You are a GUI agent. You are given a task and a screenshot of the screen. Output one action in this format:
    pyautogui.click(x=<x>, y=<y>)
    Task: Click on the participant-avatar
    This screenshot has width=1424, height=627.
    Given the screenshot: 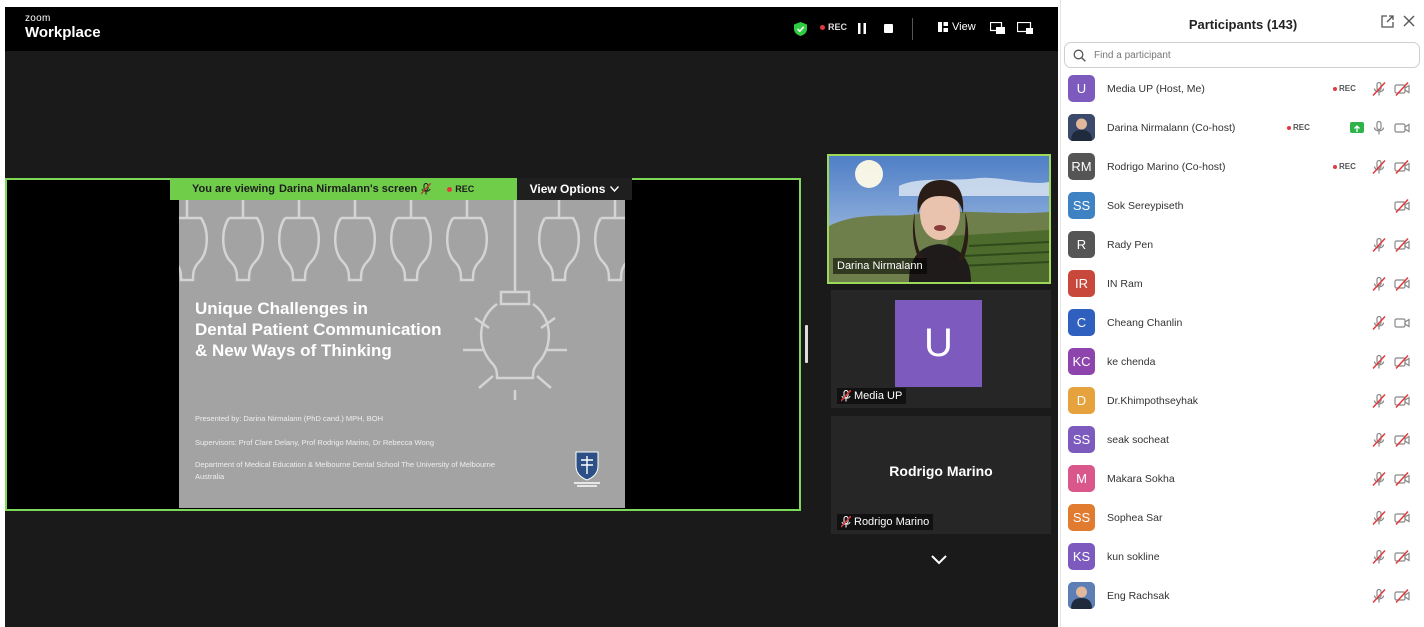 What is the action you would take?
    pyautogui.click(x=1081, y=127)
    